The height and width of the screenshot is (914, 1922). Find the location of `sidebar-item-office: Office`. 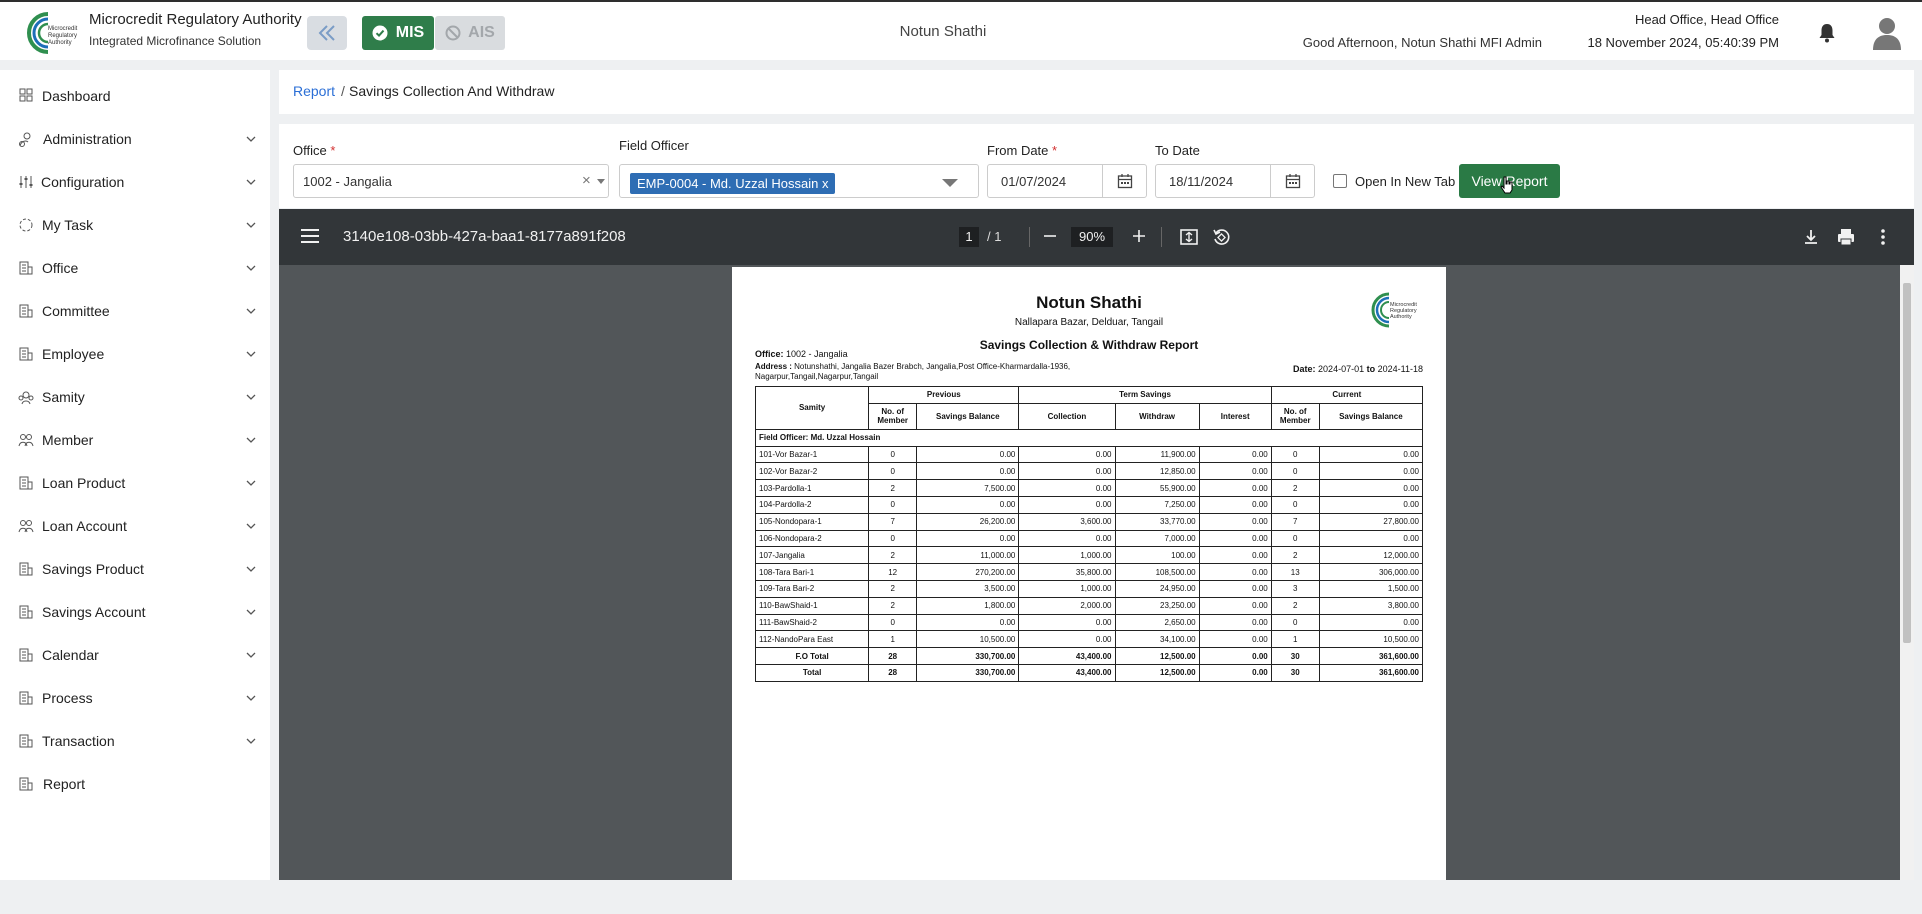

sidebar-item-office: Office is located at coordinates (135, 268).